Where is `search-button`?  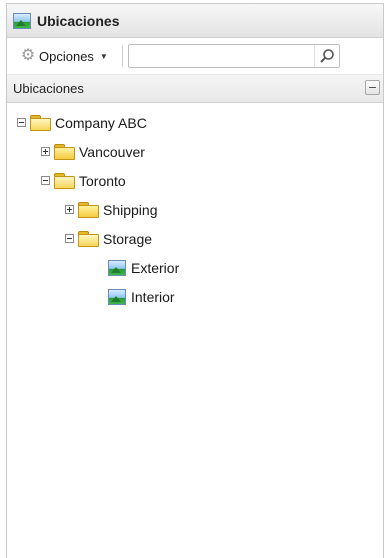 search-button is located at coordinates (326, 56).